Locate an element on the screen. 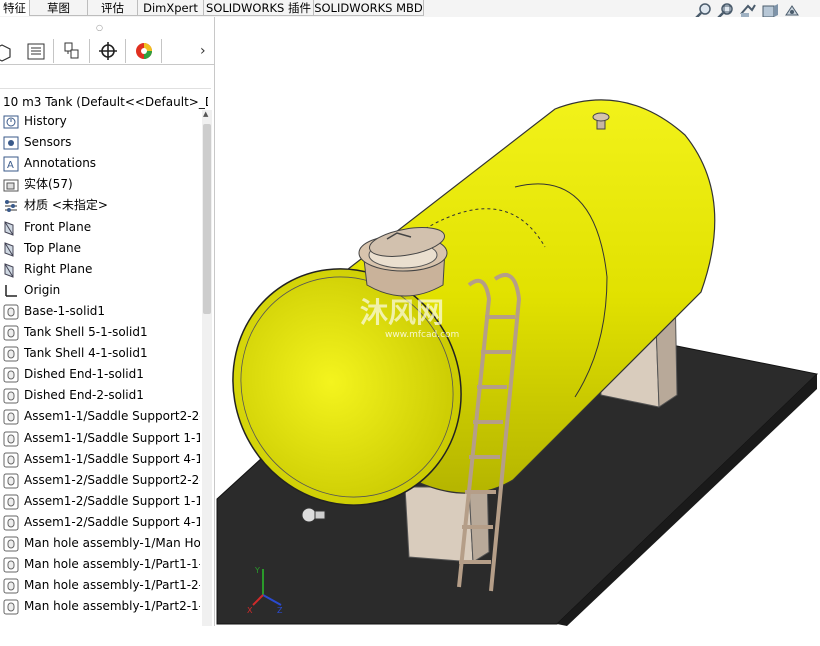 This screenshot has height=646, width=820. tree-item-label: Dished End-1-solid1 is located at coordinates (84, 374).